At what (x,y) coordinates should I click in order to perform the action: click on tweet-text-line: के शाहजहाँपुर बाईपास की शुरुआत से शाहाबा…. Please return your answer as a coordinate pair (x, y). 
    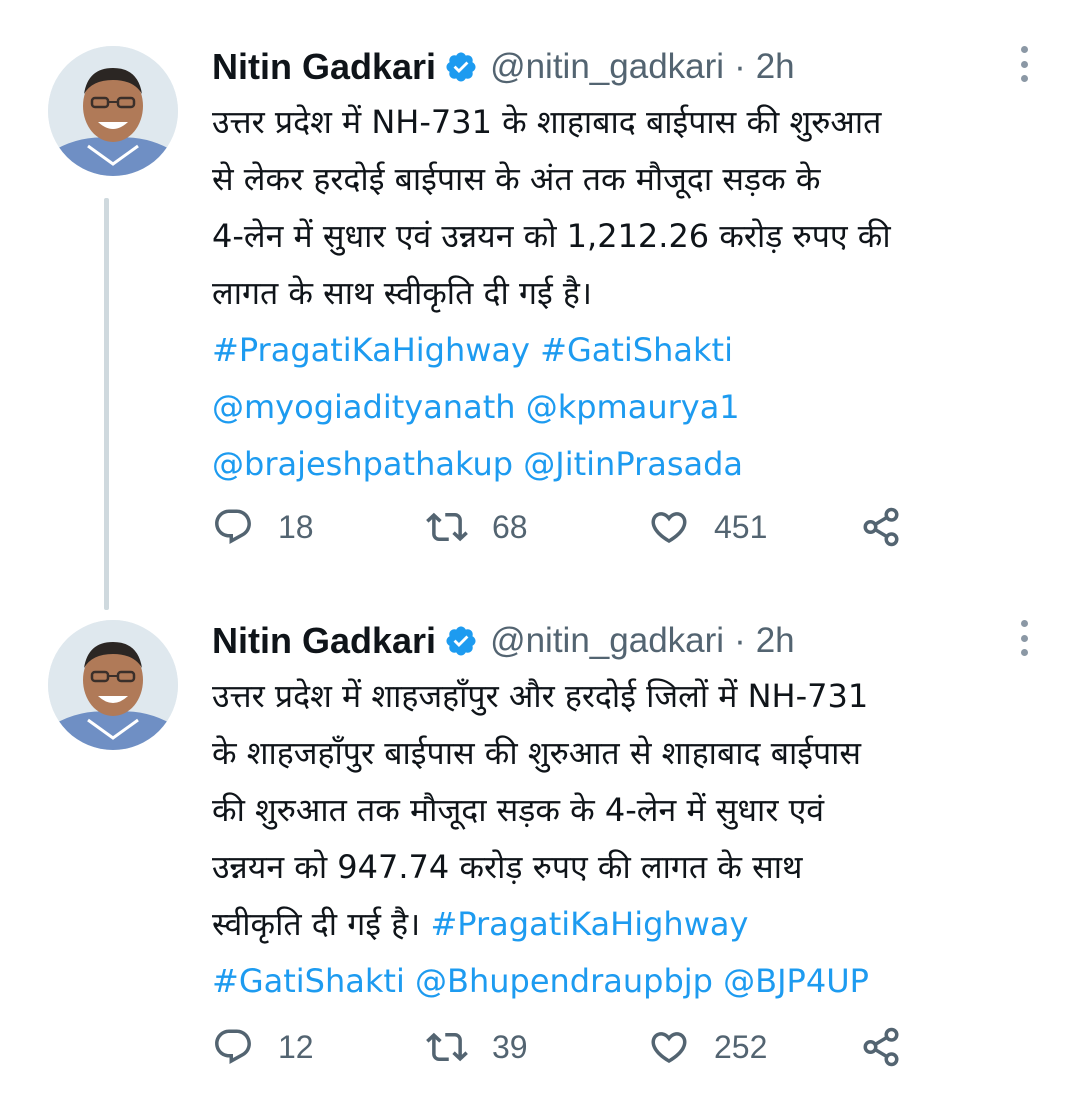
    Looking at the image, I should click on (632, 753).